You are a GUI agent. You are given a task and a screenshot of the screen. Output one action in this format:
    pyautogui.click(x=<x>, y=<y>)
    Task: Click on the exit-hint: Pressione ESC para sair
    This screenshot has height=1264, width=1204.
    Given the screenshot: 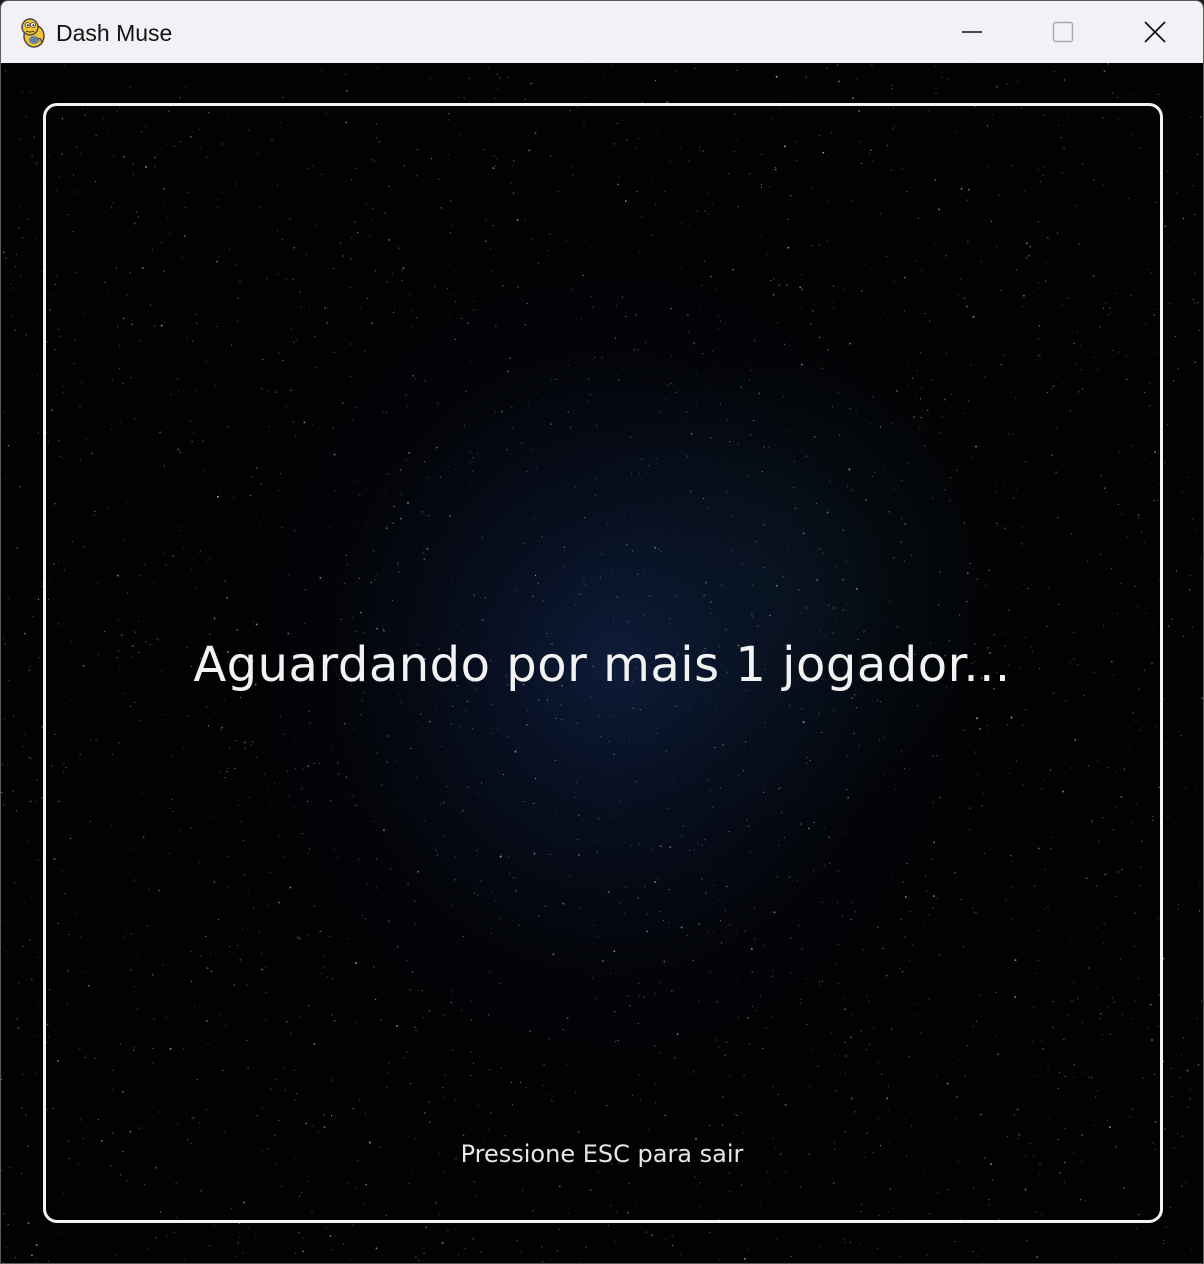 What is the action you would take?
    pyautogui.click(x=602, y=1154)
    